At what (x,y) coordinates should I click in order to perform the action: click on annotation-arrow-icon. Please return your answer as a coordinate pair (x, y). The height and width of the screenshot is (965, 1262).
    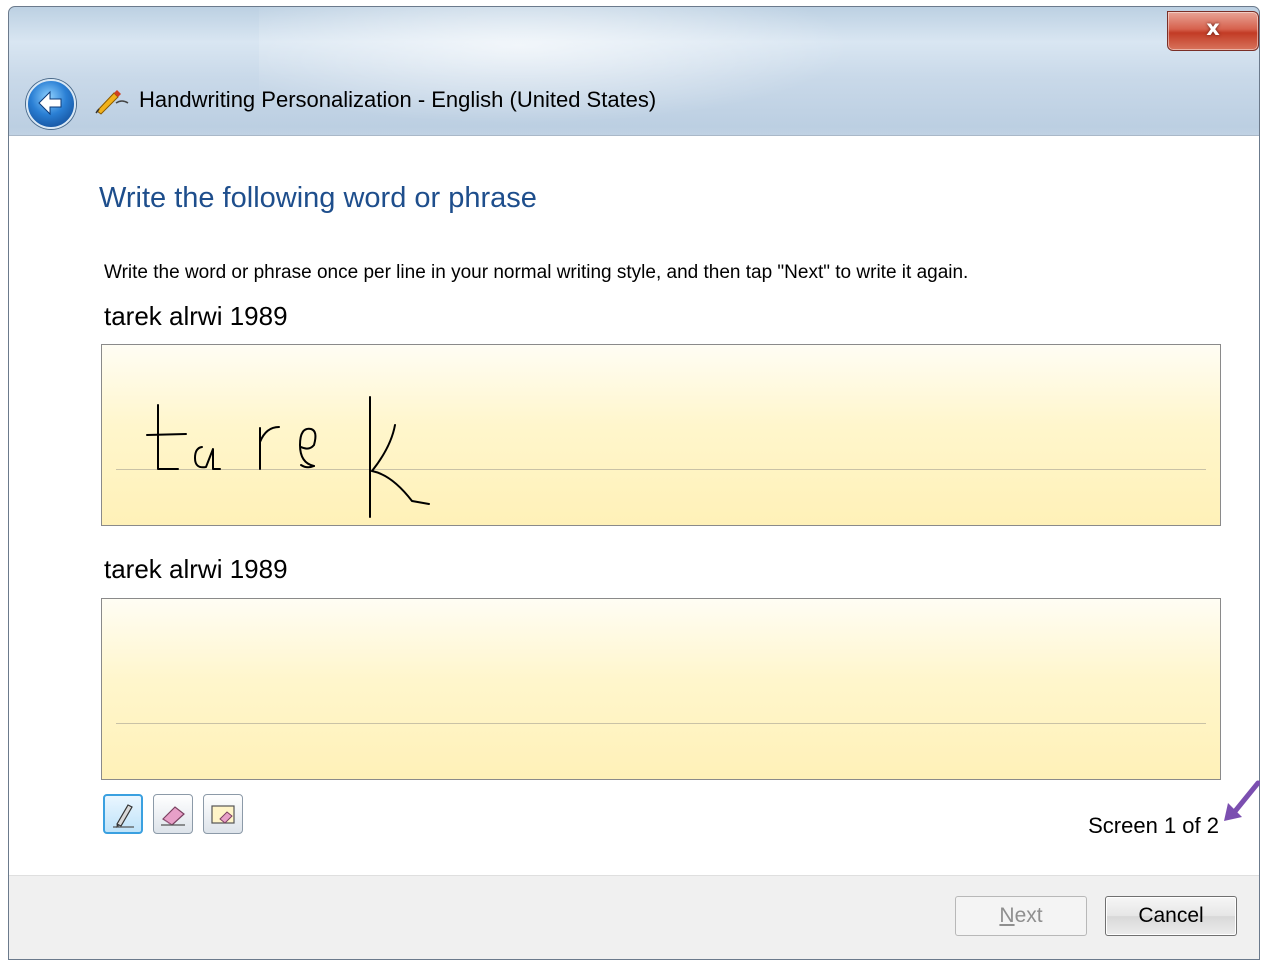
    Looking at the image, I should click on (1242, 800).